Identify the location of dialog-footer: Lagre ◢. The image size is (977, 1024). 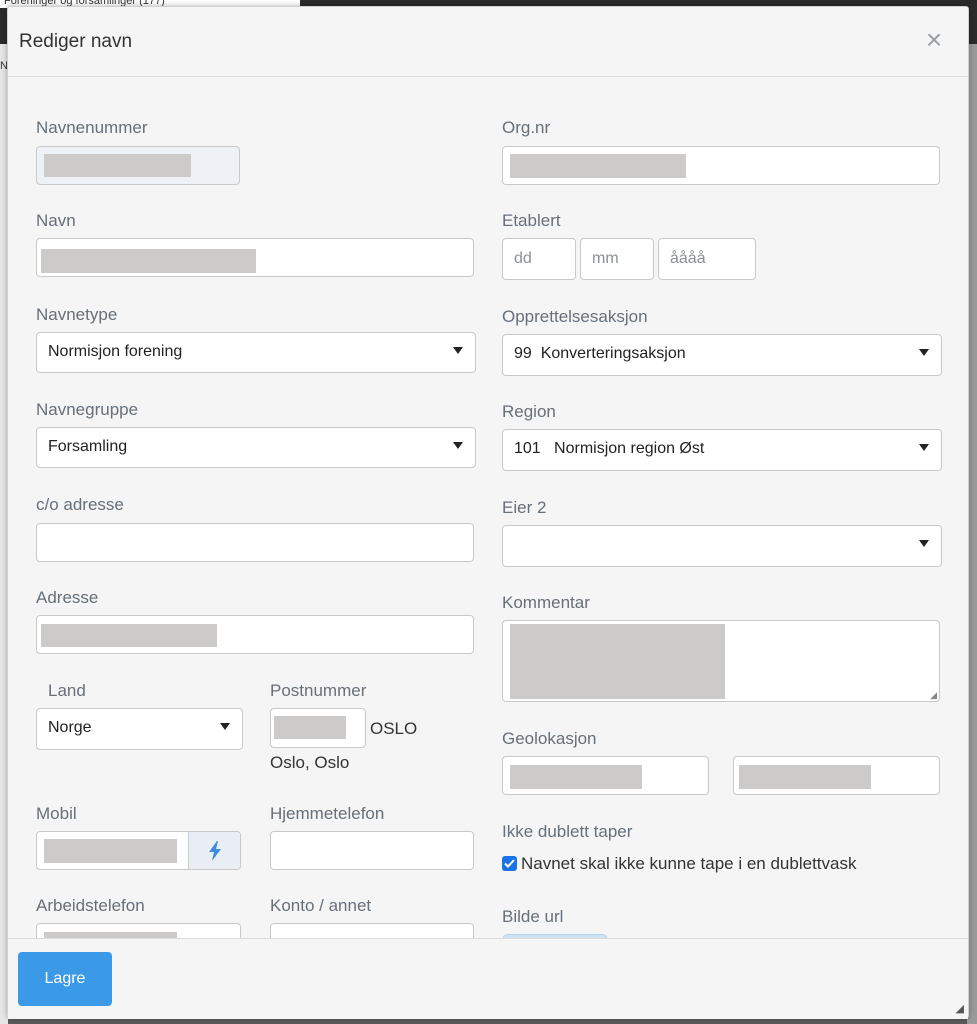
(488, 978).